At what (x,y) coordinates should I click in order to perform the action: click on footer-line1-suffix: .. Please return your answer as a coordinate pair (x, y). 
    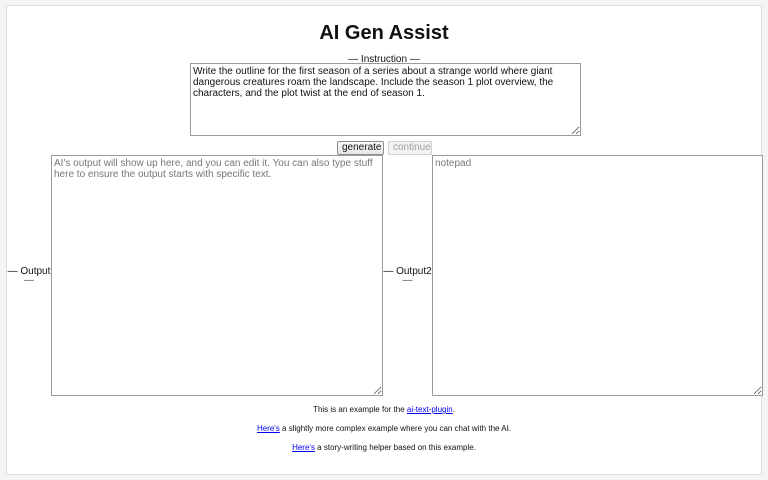
    Looking at the image, I should click on (453, 409).